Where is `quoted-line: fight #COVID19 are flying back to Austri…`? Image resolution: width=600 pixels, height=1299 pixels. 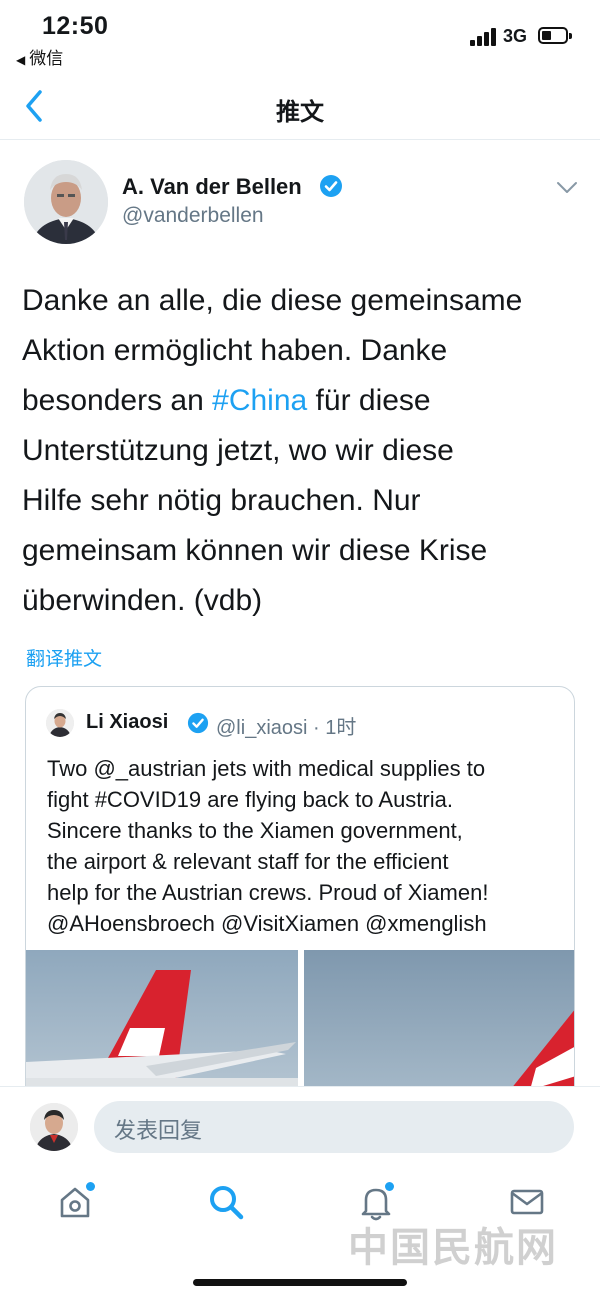
quoted-line: fight #COVID19 are flying back to Austri… is located at coordinates (250, 799).